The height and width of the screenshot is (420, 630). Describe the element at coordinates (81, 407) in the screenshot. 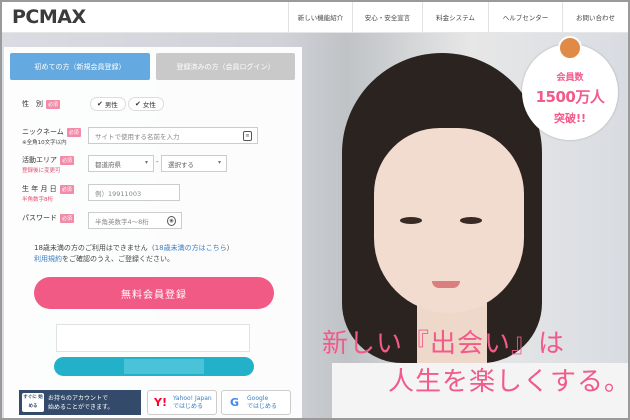

I see `social-note-line2: 始めることができます。` at that location.